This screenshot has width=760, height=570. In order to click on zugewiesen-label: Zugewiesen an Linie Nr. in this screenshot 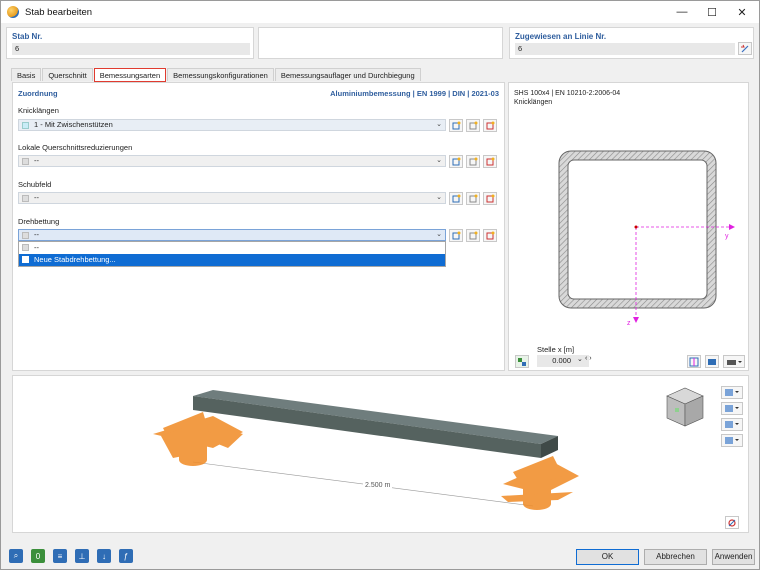, I will do `click(561, 36)`.